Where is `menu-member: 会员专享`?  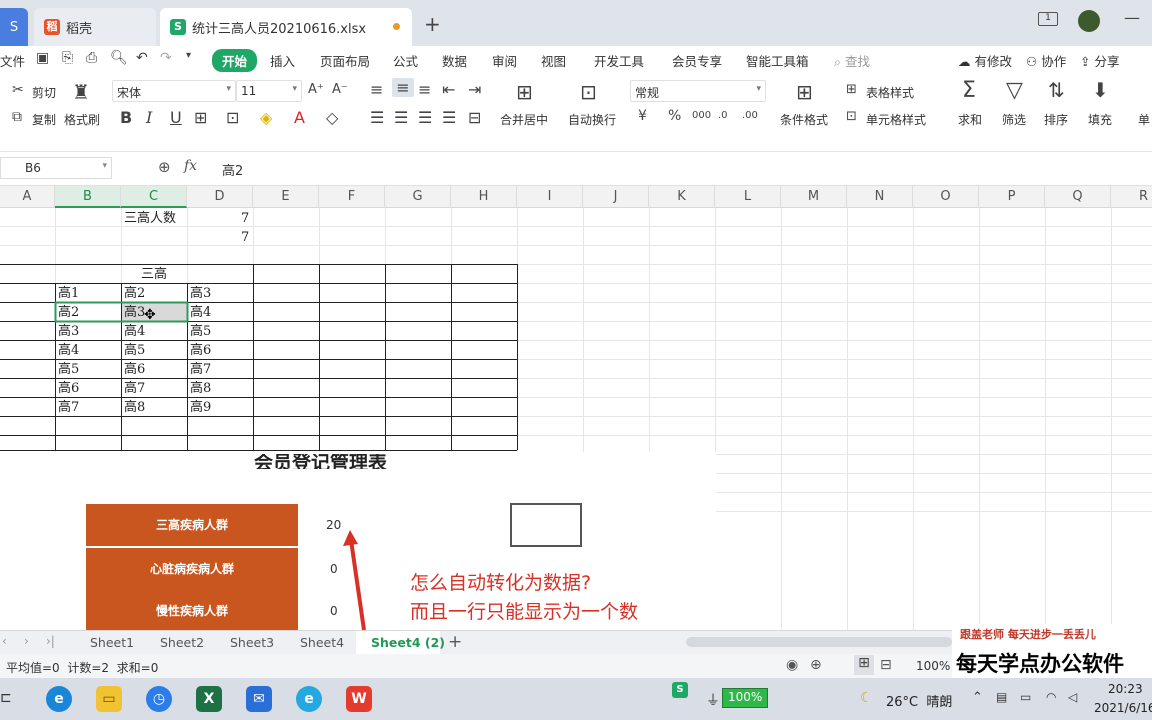 menu-member: 会员专享 is located at coordinates (697, 60).